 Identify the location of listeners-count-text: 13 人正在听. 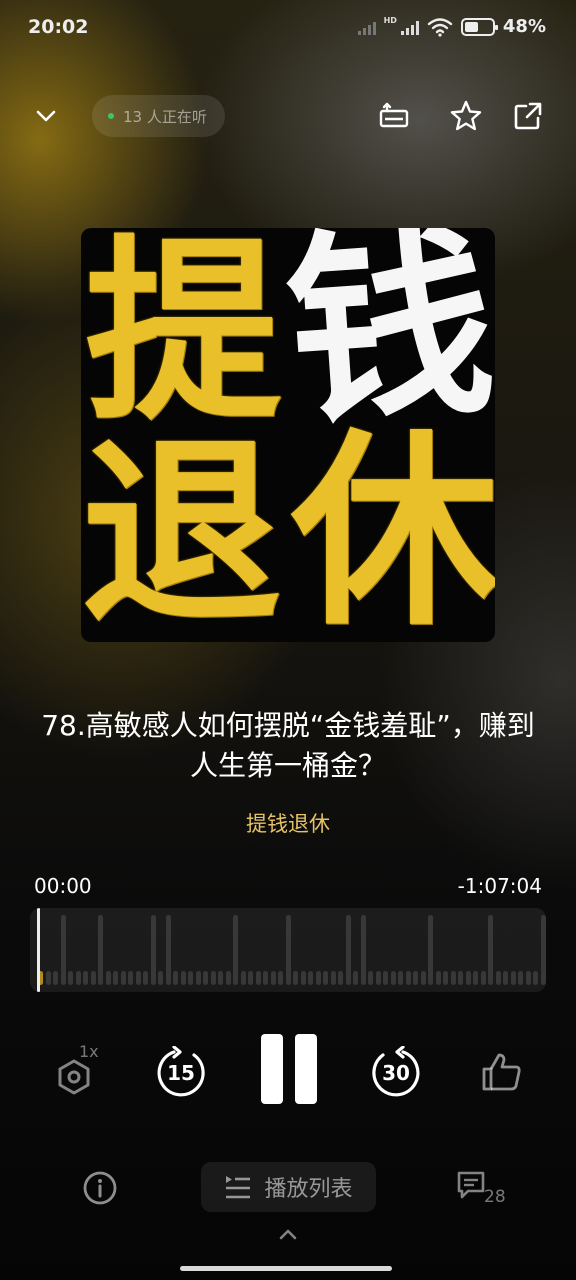
(165, 116).